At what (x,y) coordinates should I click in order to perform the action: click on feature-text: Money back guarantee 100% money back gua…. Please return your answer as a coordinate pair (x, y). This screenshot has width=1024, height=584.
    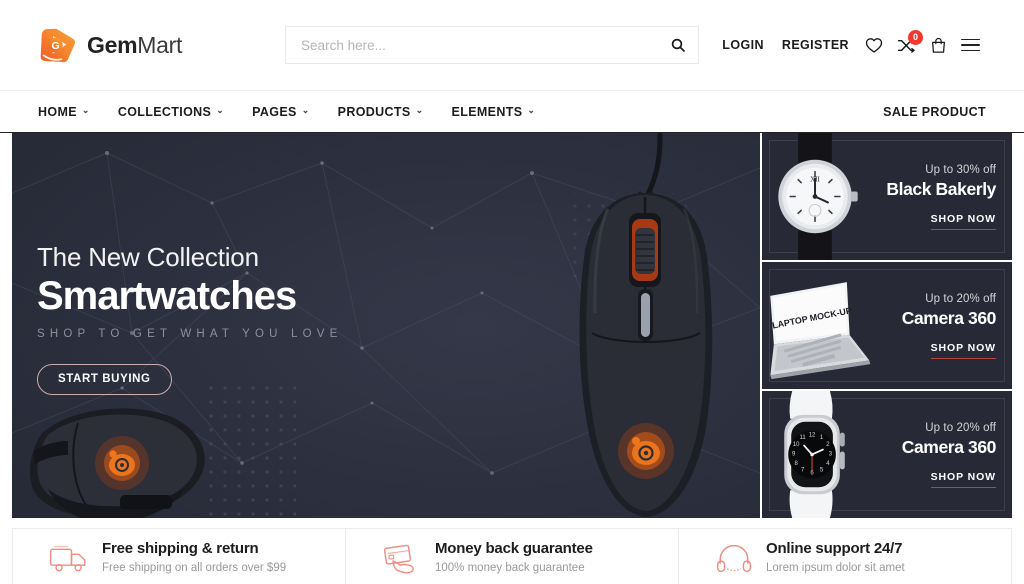
    Looking at the image, I should click on (514, 558).